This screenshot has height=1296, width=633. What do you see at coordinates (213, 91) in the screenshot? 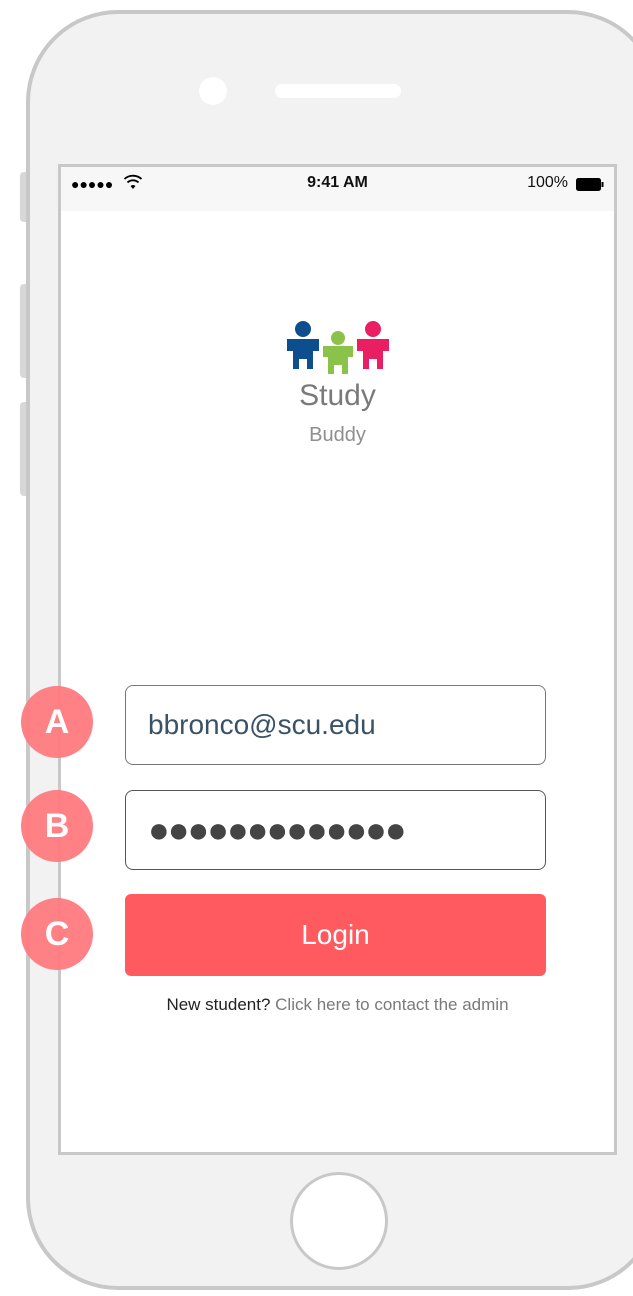
I see `front-camera` at bounding box center [213, 91].